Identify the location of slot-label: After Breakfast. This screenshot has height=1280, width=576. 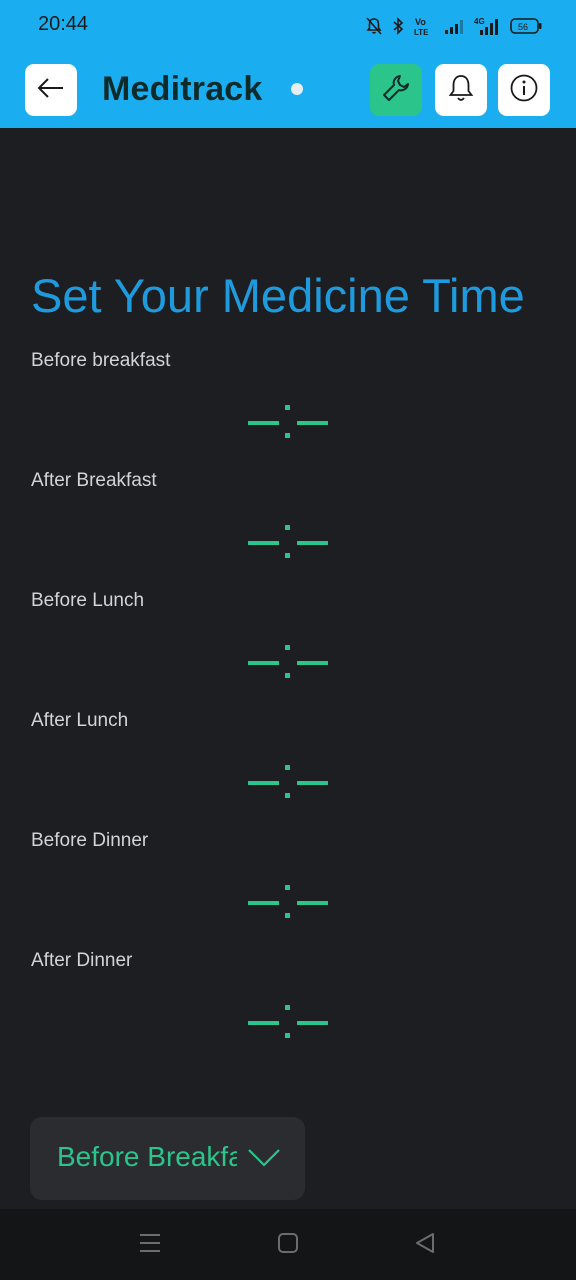
(94, 480).